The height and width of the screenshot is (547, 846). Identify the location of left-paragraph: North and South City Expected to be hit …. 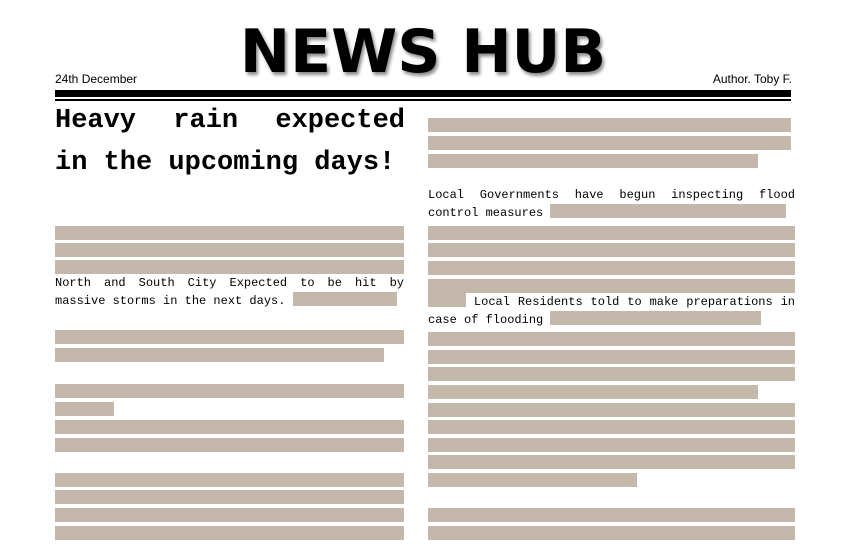
(229, 292).